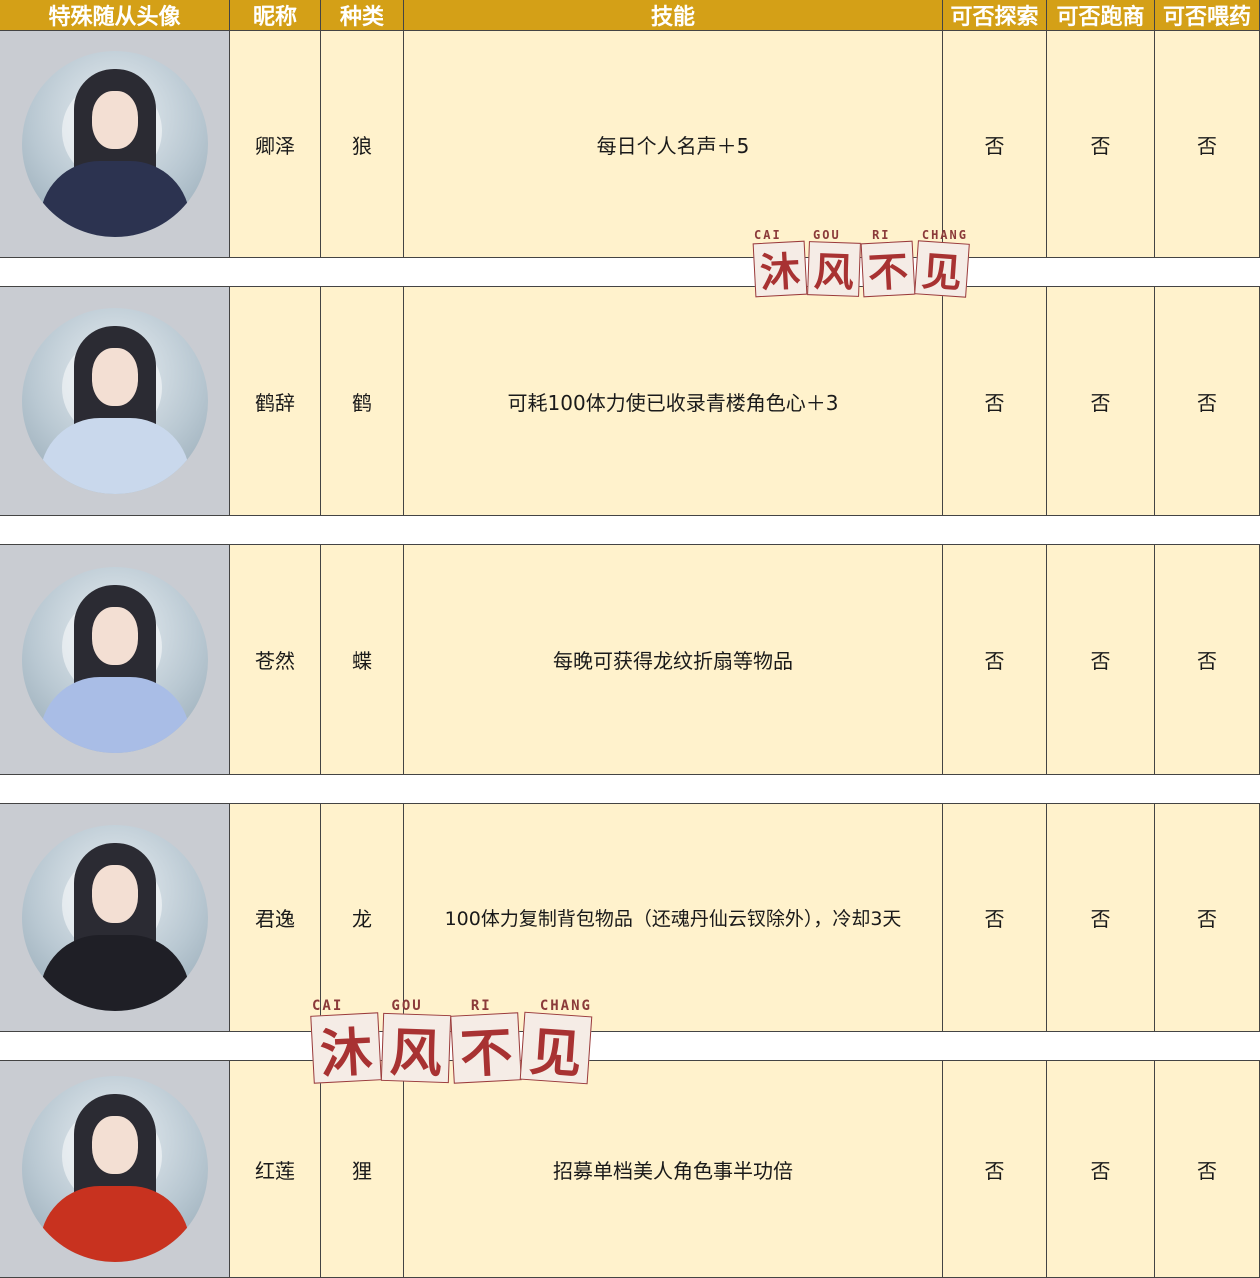 This screenshot has width=1260, height=1278. What do you see at coordinates (362, 401) in the screenshot?
I see `type-cell: 鹤` at bounding box center [362, 401].